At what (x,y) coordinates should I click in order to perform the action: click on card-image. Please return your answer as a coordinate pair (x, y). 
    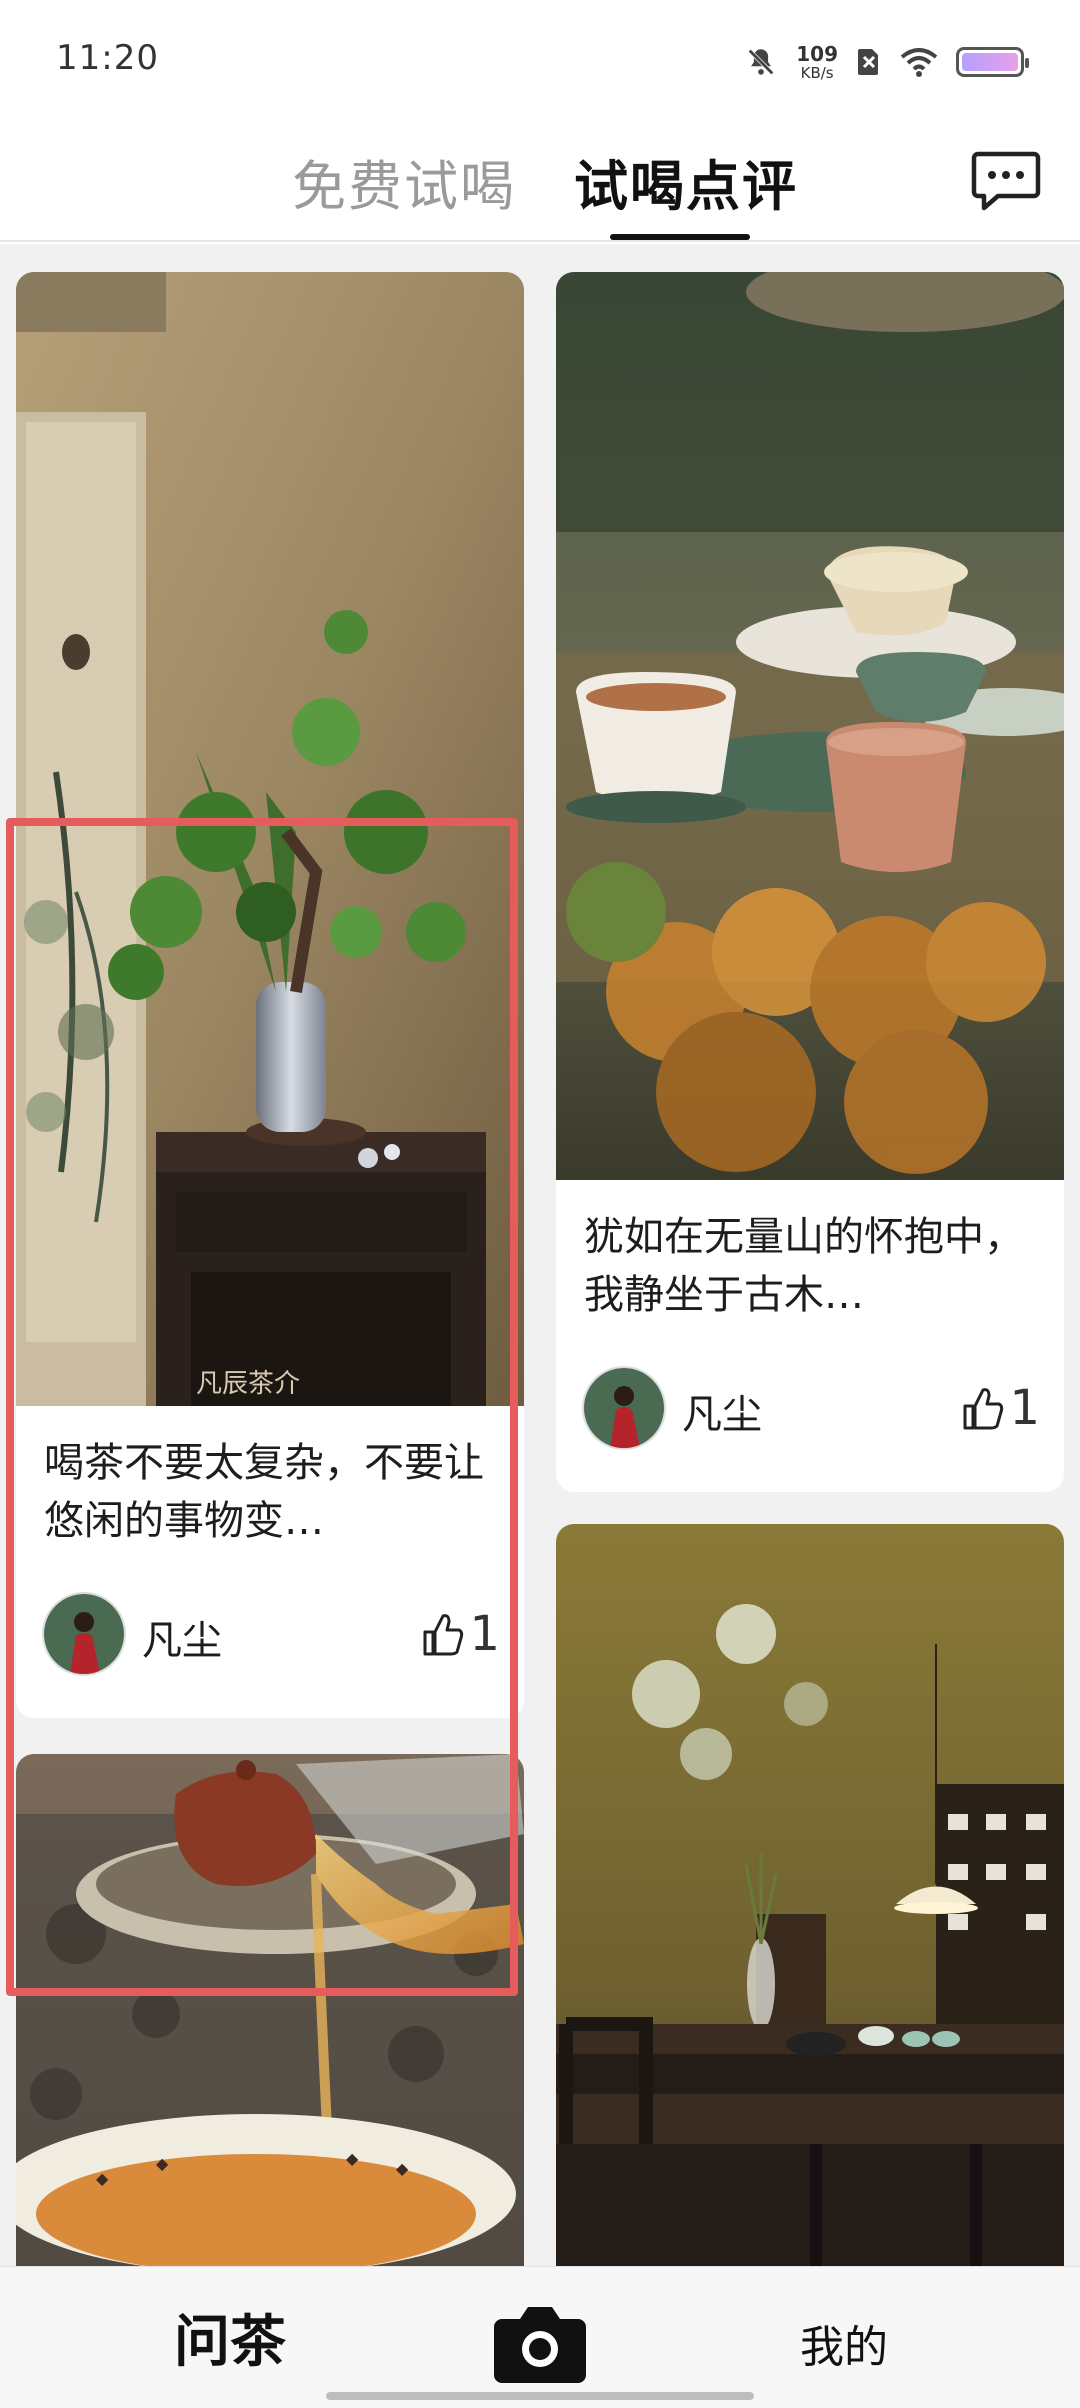
    Looking at the image, I should click on (810, 1895).